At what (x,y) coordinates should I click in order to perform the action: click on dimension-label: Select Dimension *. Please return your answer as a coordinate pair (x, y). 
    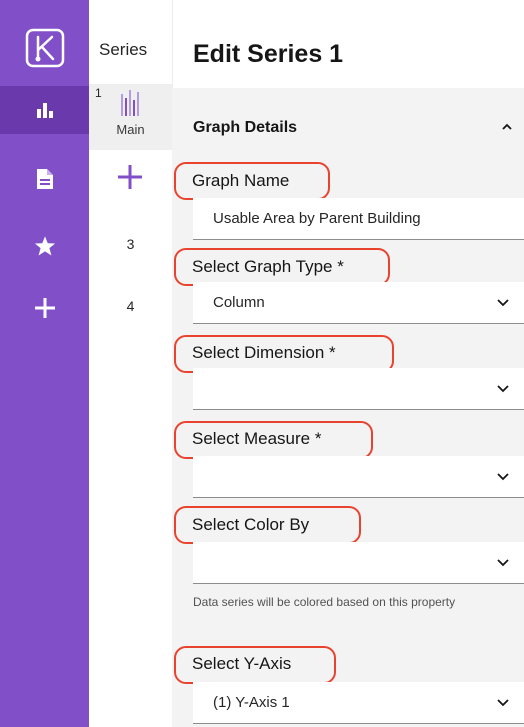
    Looking at the image, I should click on (264, 352).